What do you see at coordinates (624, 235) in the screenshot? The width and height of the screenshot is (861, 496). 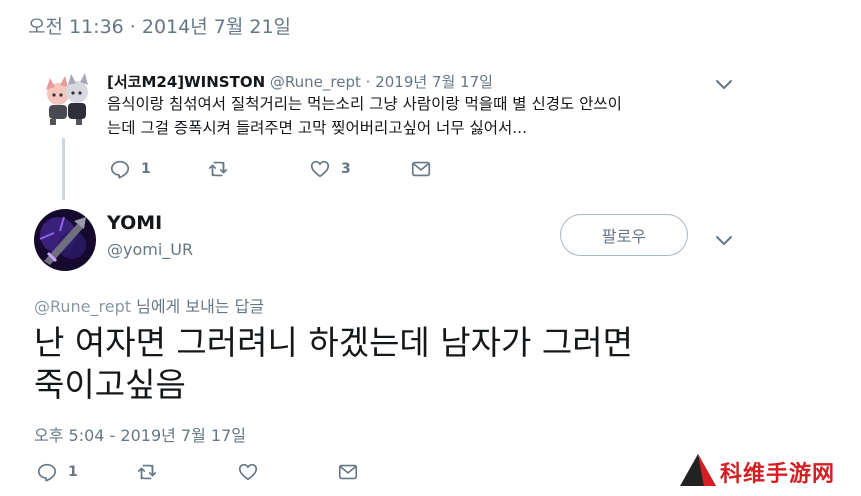 I see `follow-button: 팔로우` at bounding box center [624, 235].